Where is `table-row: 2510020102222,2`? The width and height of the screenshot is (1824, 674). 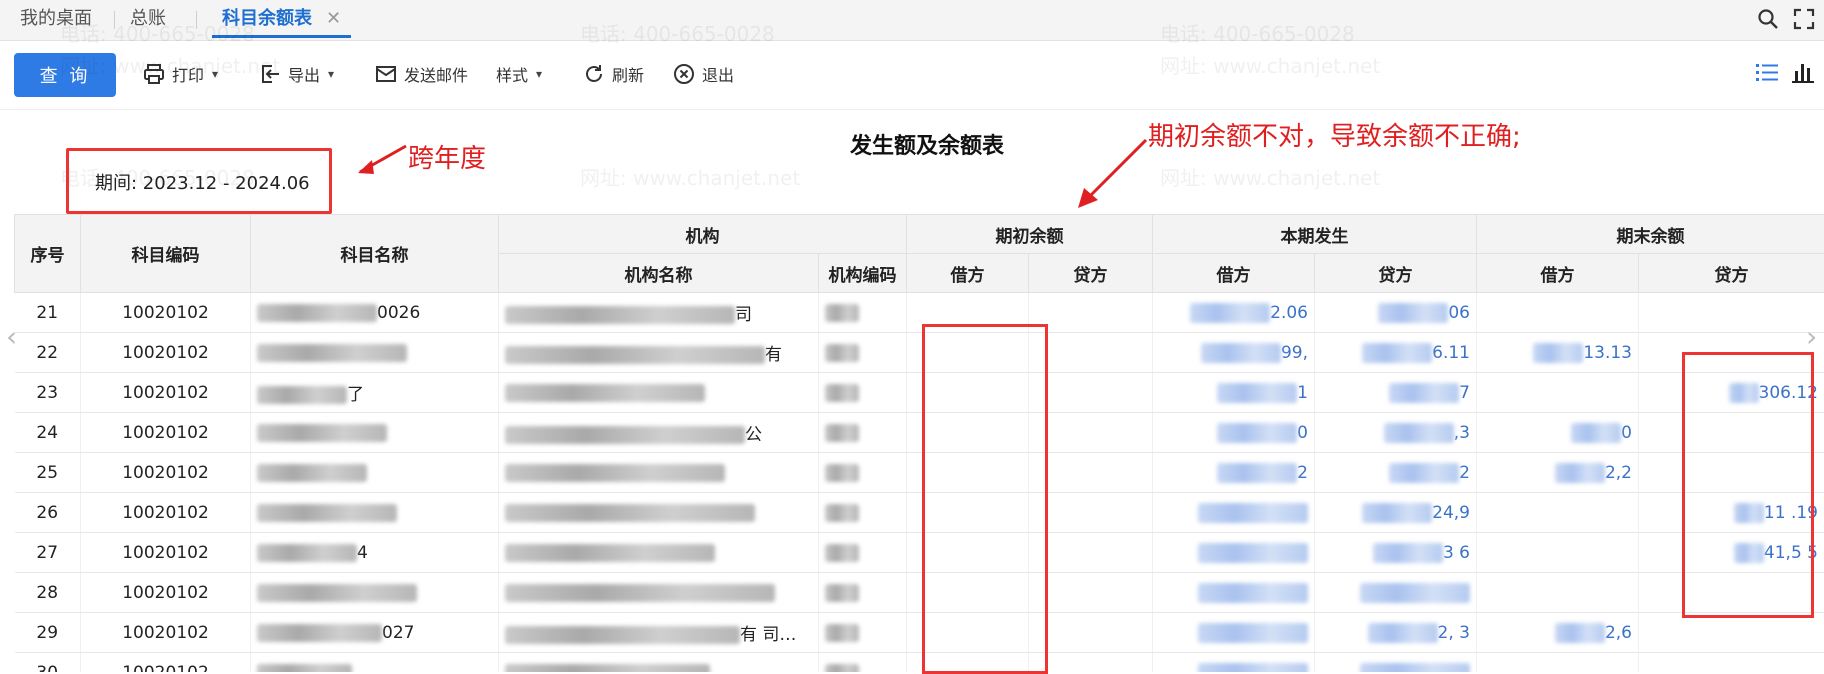
table-row: 2510020102222,2 is located at coordinates (919, 473).